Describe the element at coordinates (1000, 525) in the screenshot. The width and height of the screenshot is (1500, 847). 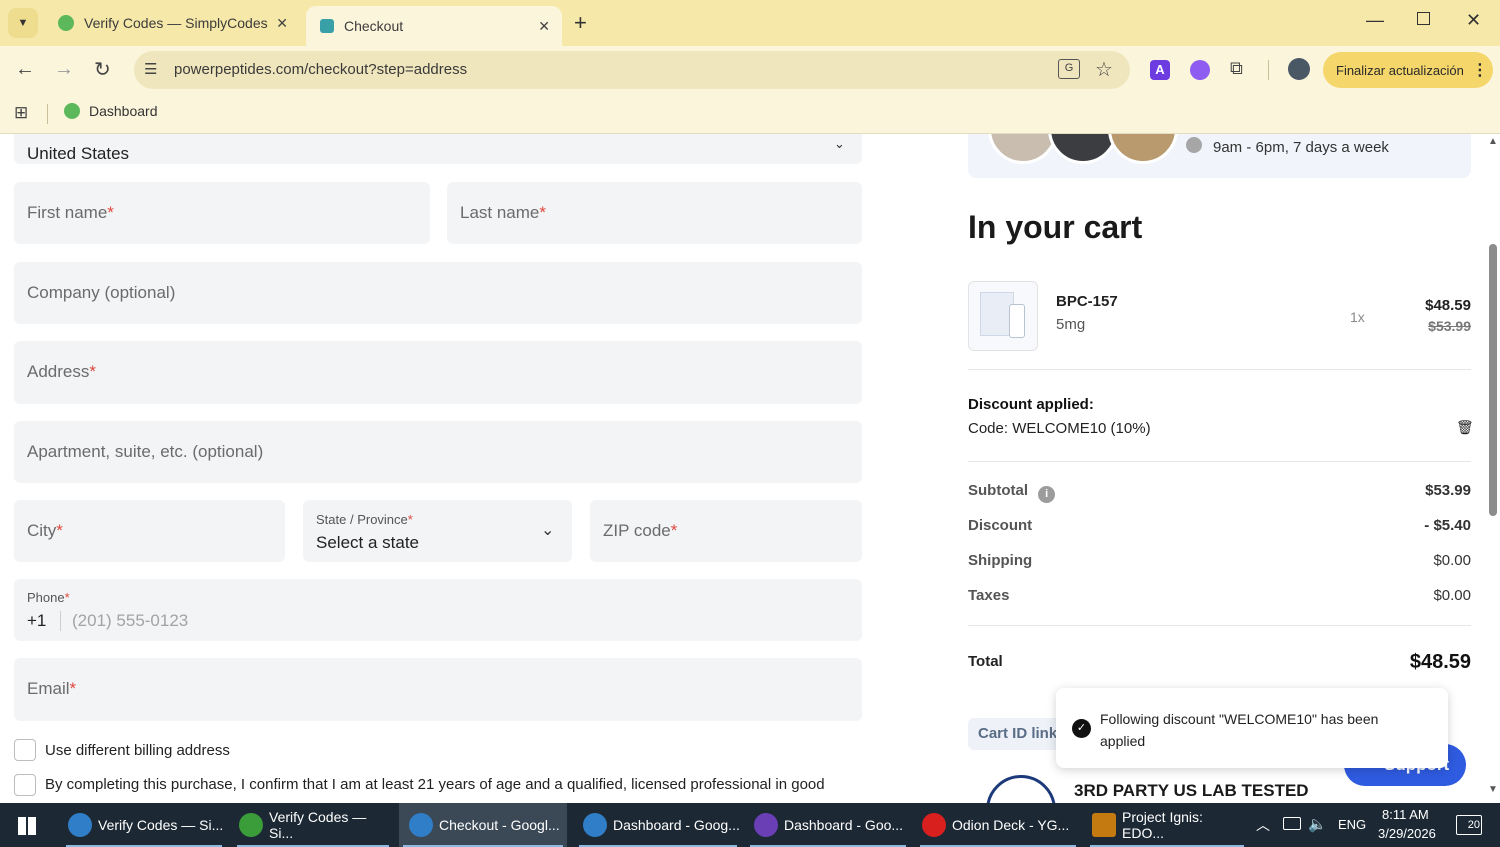
I see `discount-row-label: Discount` at that location.